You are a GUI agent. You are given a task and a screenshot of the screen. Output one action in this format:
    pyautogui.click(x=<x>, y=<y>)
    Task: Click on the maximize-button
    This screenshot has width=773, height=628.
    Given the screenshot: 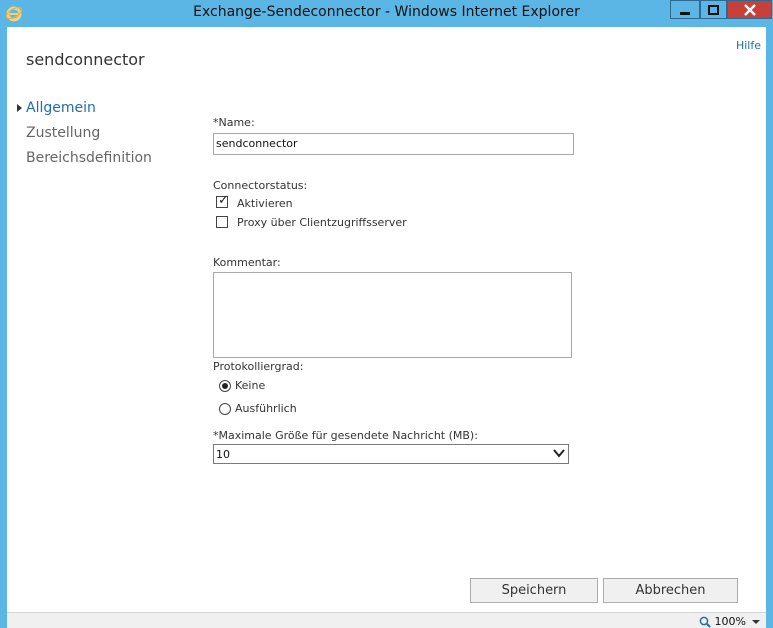 What is the action you would take?
    pyautogui.click(x=713, y=9)
    